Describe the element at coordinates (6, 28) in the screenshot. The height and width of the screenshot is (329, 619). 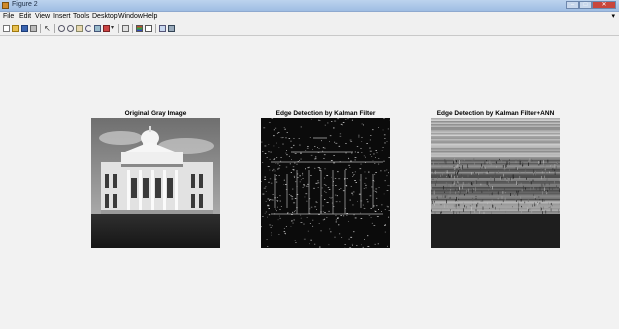
I see `new-figure-icon` at that location.